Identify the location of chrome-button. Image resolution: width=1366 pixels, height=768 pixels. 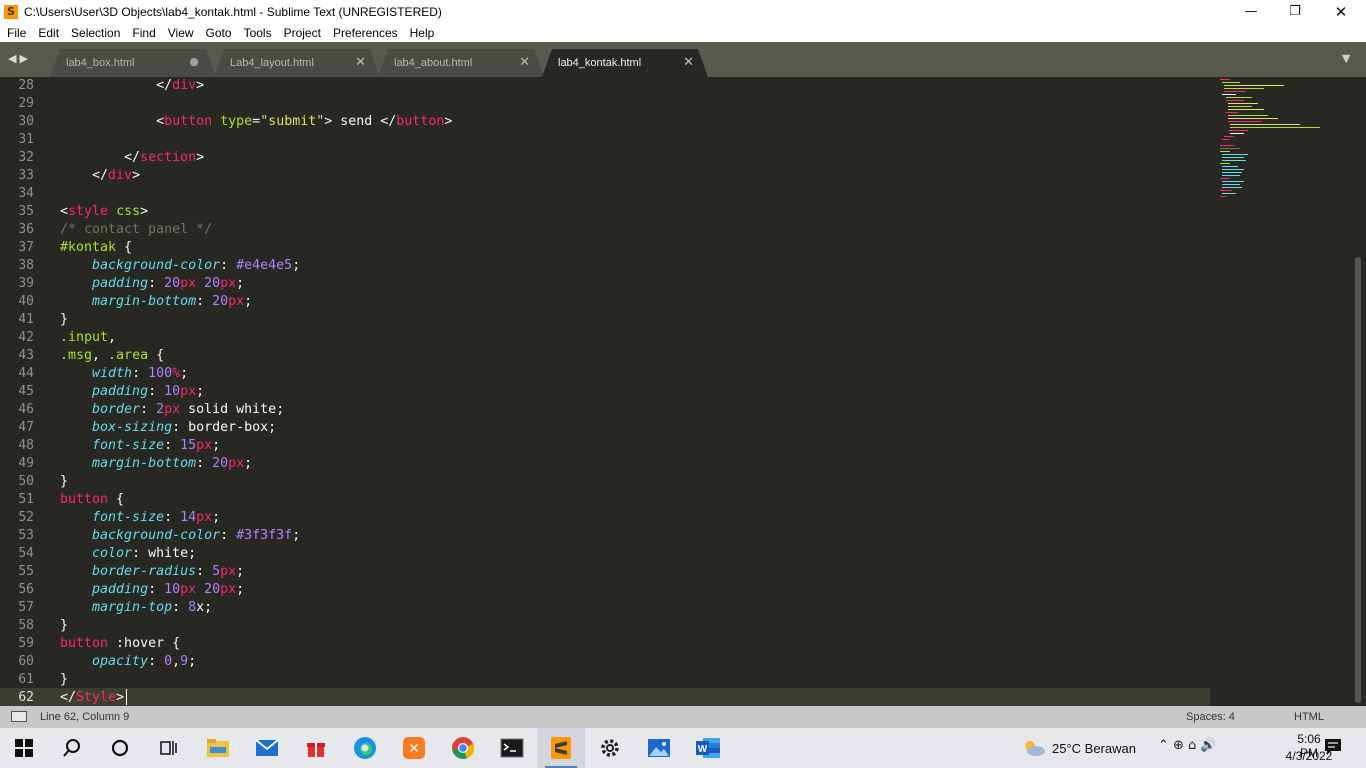
(463, 748).